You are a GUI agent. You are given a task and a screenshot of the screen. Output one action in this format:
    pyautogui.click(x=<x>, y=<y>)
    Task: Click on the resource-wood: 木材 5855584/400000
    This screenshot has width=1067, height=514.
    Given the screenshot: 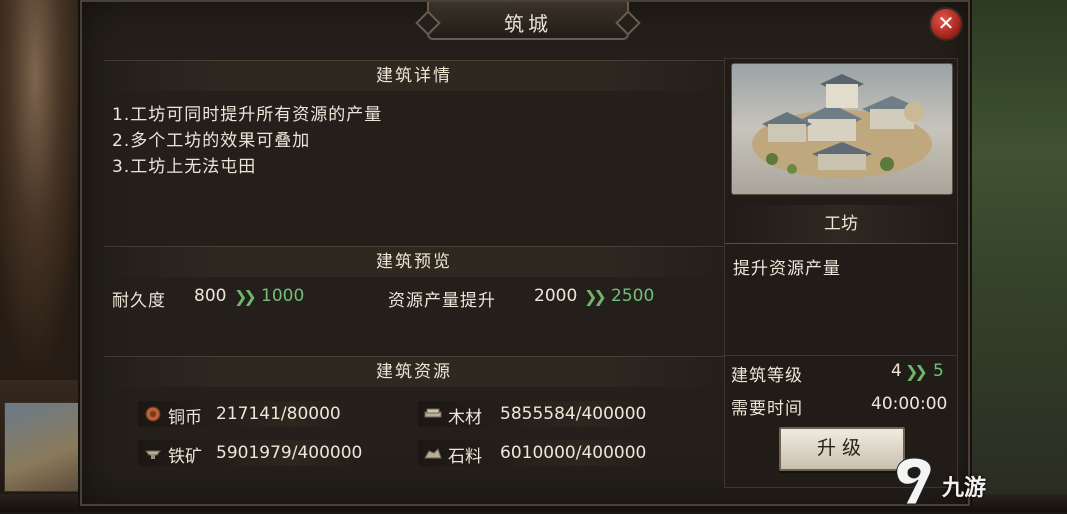 What is the action you would take?
    pyautogui.click(x=536, y=414)
    